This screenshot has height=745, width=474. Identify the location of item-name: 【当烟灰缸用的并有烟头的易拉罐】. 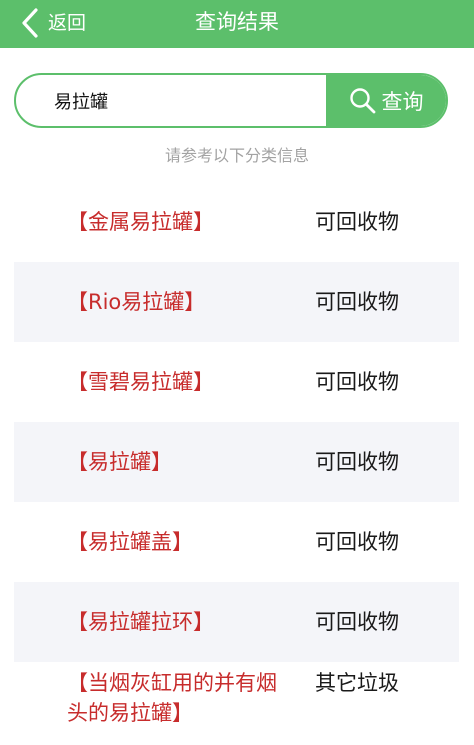
(172, 698).